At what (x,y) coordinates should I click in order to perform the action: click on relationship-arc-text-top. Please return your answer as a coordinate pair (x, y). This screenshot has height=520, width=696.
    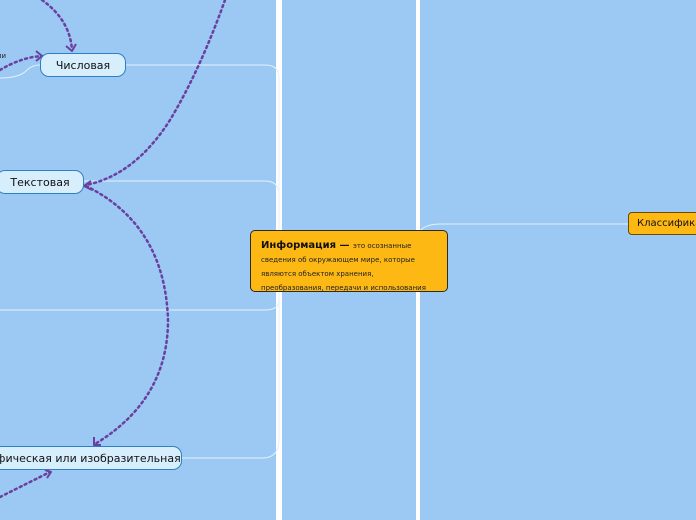
    Looking at the image, I should click on (155, 93).